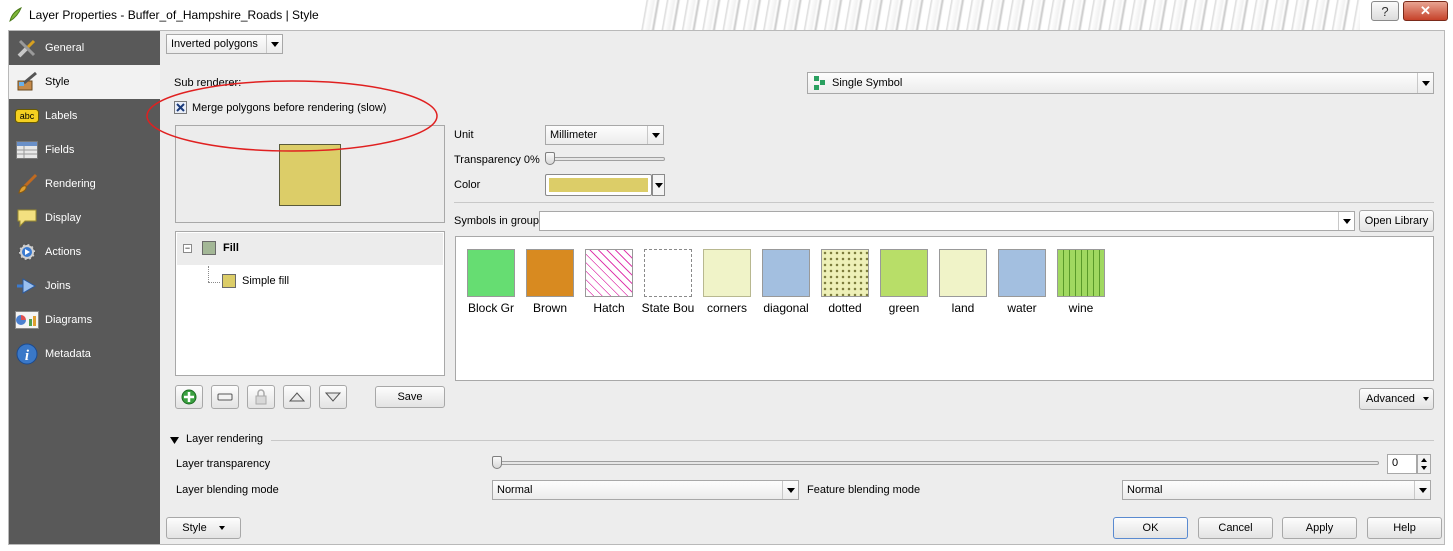 This screenshot has width=1453, height=551. I want to click on joins-icon, so click(27, 286).